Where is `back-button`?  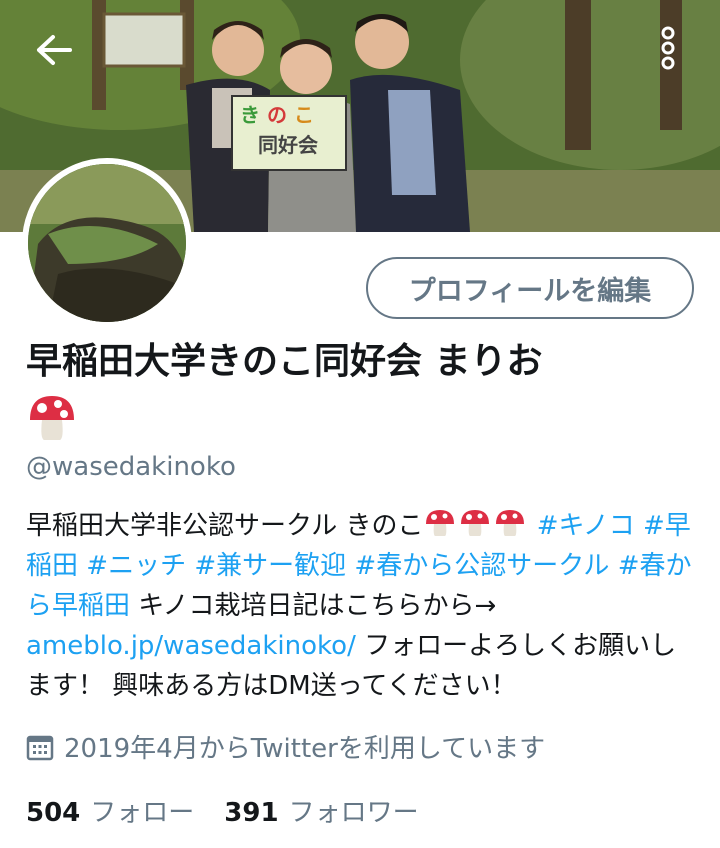 back-button is located at coordinates (54, 50).